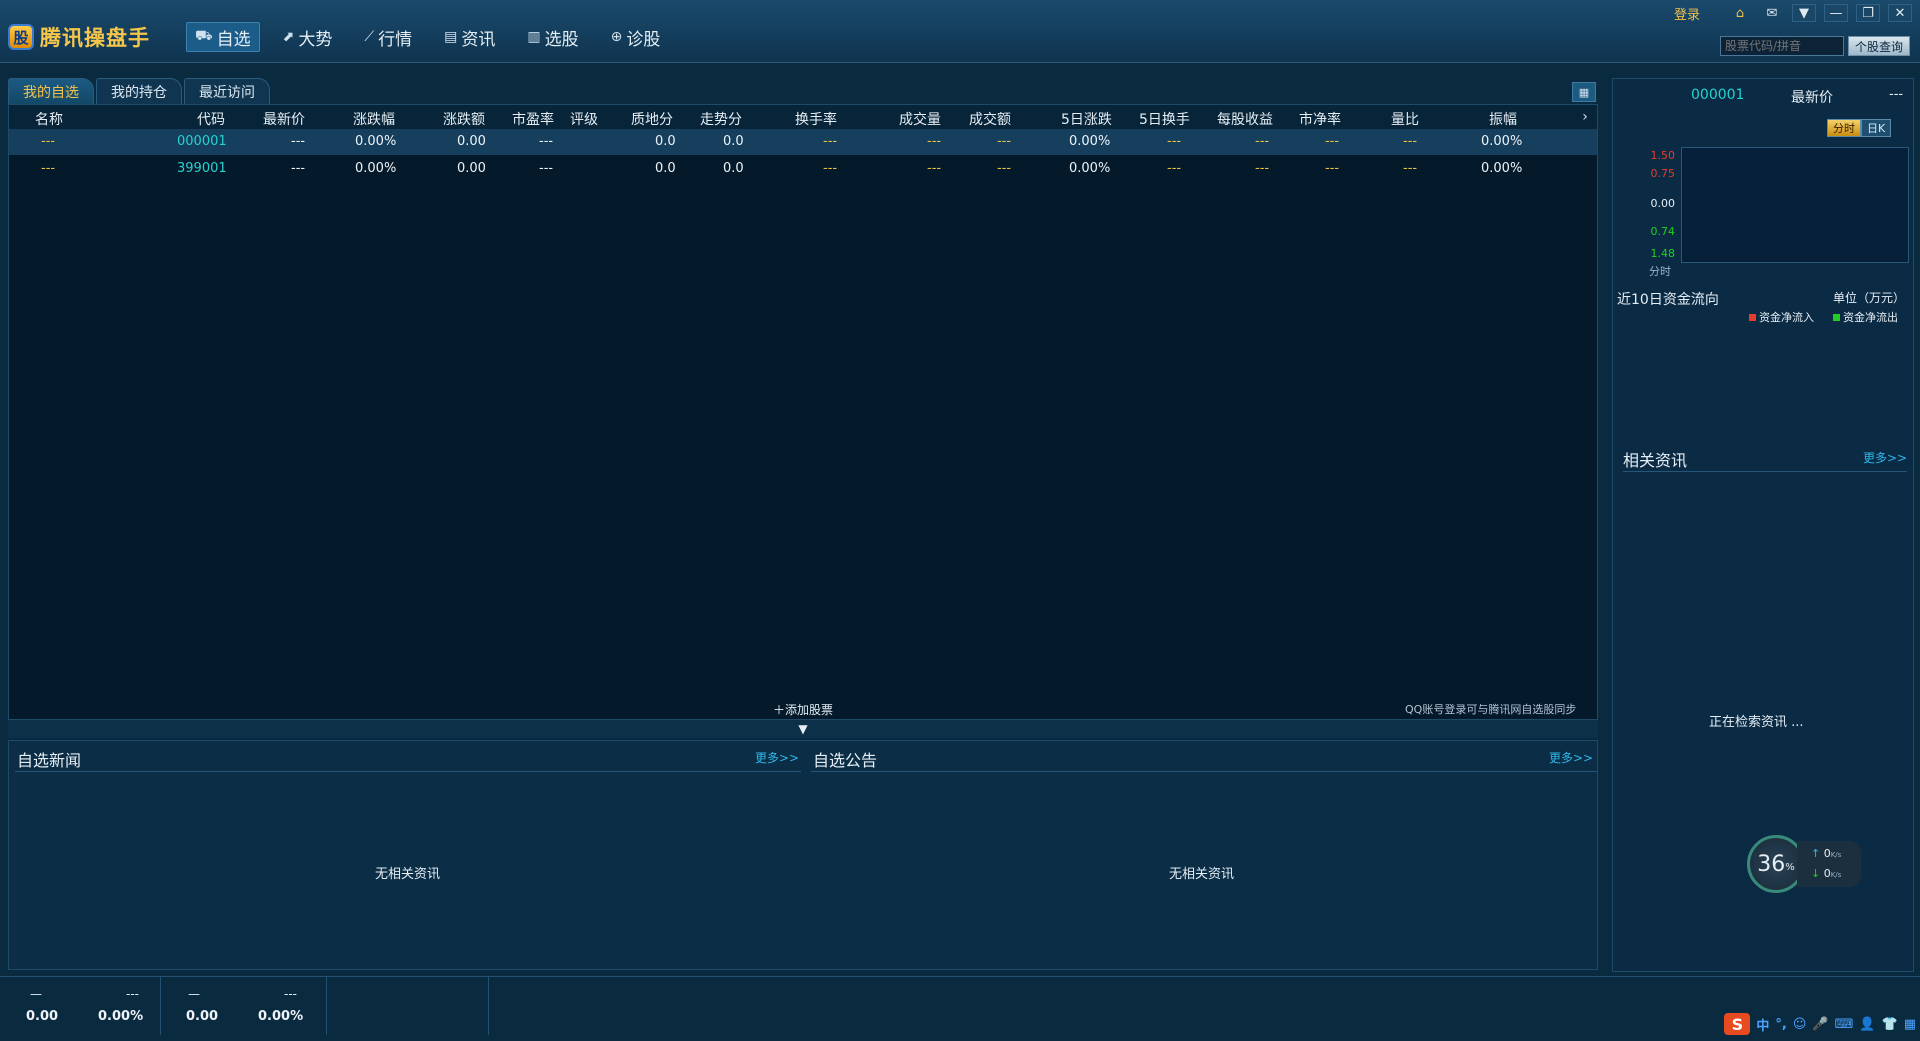 The width and height of the screenshot is (1920, 1041). What do you see at coordinates (920, 119) in the screenshot?
I see `col-volume: 成交量` at bounding box center [920, 119].